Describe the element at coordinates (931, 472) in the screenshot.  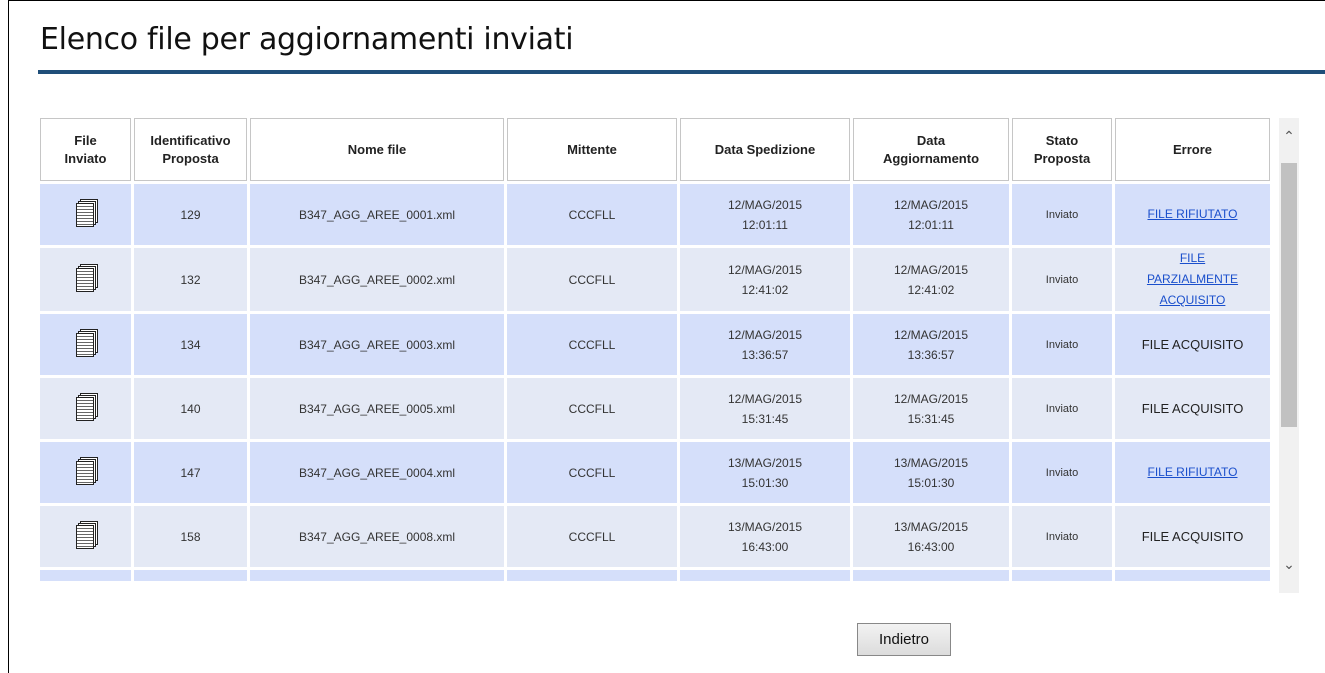
I see `cell-data-aggiornamento: 13/MAG/2015 15:01:30` at that location.